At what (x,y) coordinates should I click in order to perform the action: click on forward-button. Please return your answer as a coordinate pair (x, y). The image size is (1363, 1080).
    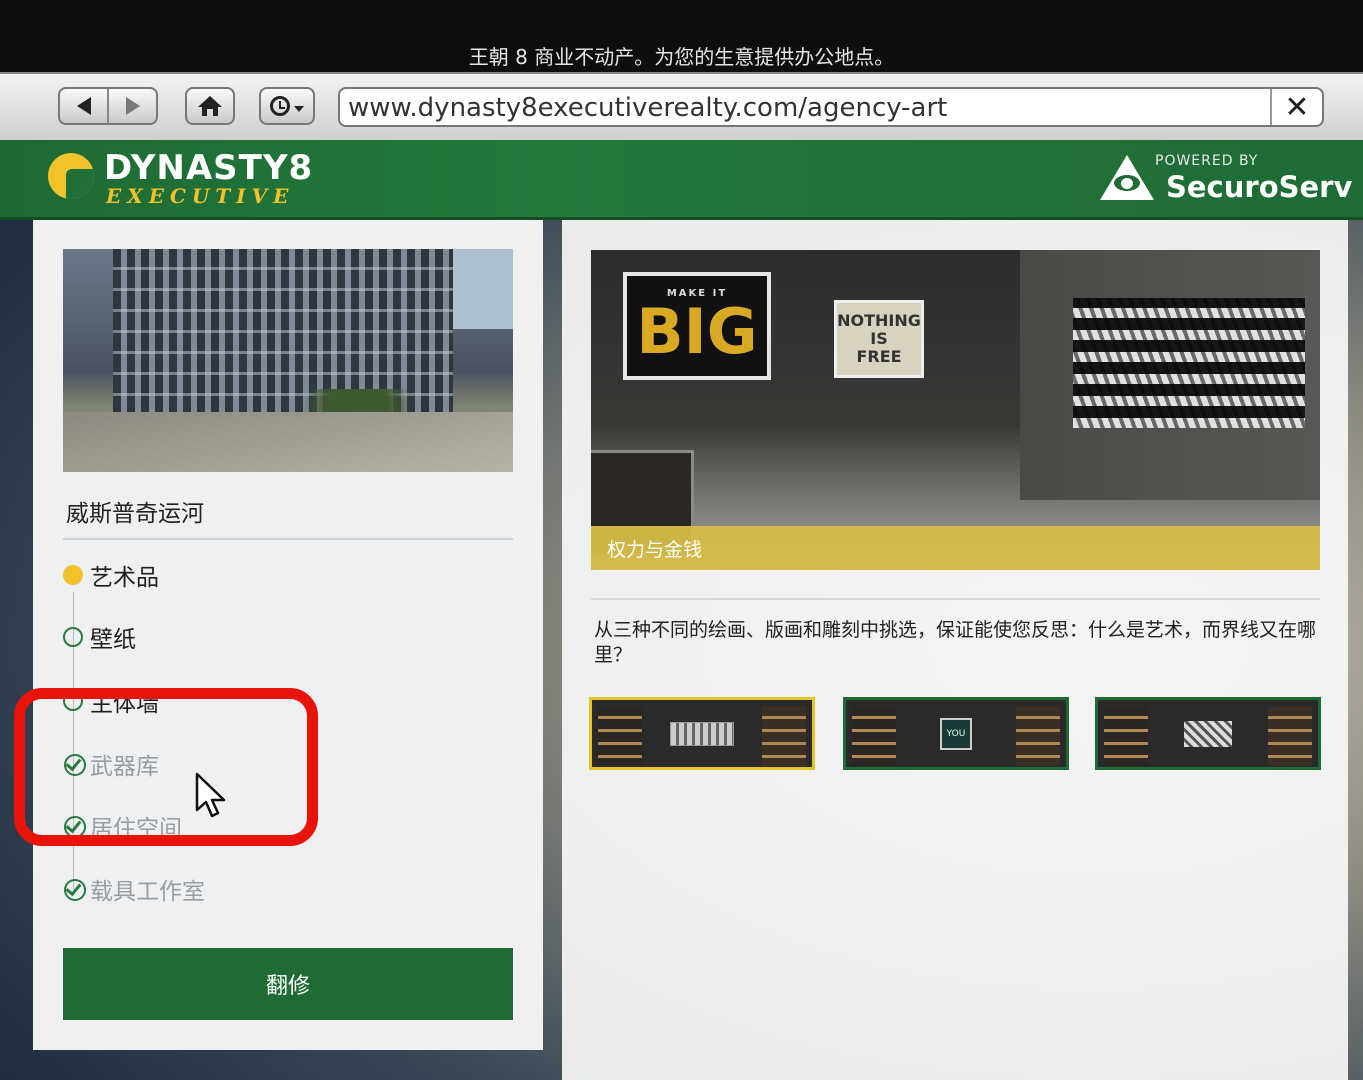
    Looking at the image, I should click on (131, 106).